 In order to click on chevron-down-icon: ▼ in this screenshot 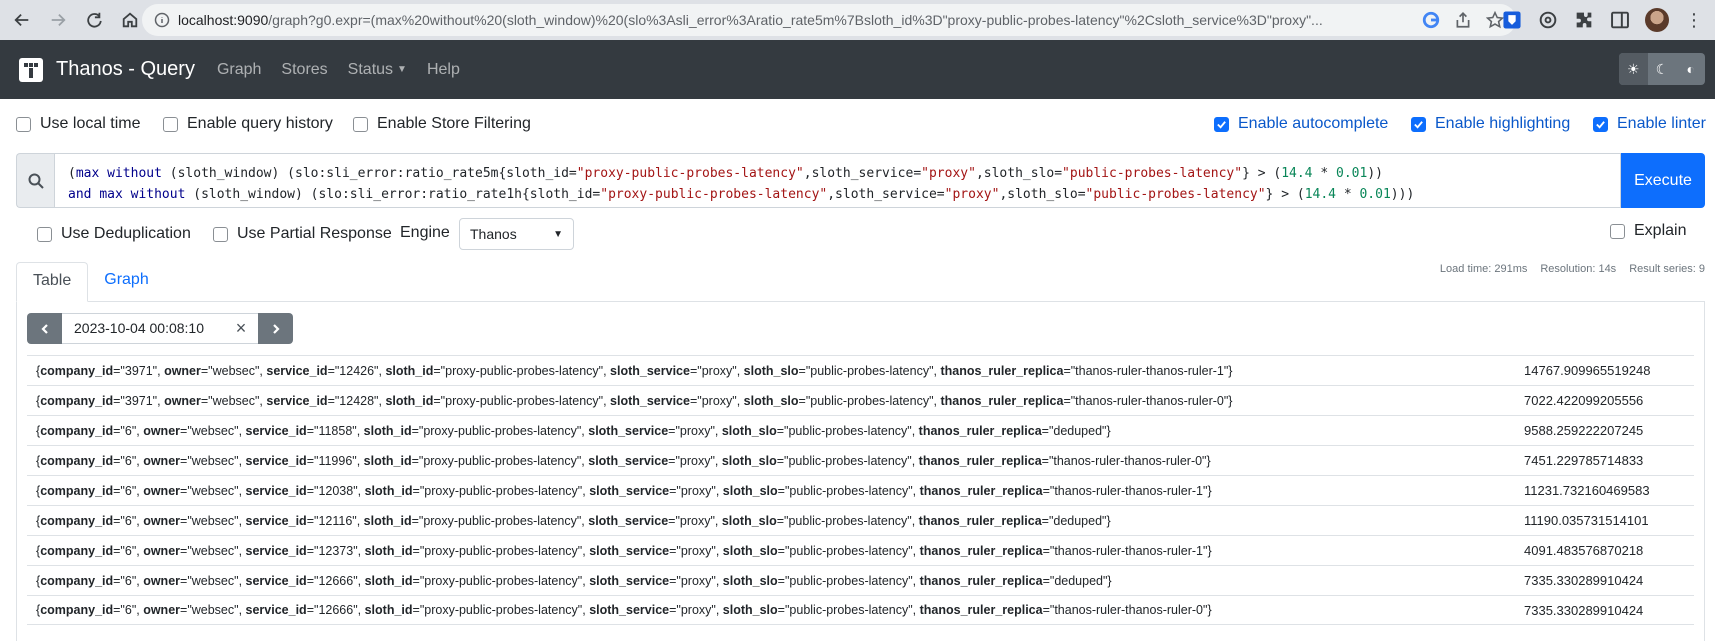, I will do `click(558, 234)`.